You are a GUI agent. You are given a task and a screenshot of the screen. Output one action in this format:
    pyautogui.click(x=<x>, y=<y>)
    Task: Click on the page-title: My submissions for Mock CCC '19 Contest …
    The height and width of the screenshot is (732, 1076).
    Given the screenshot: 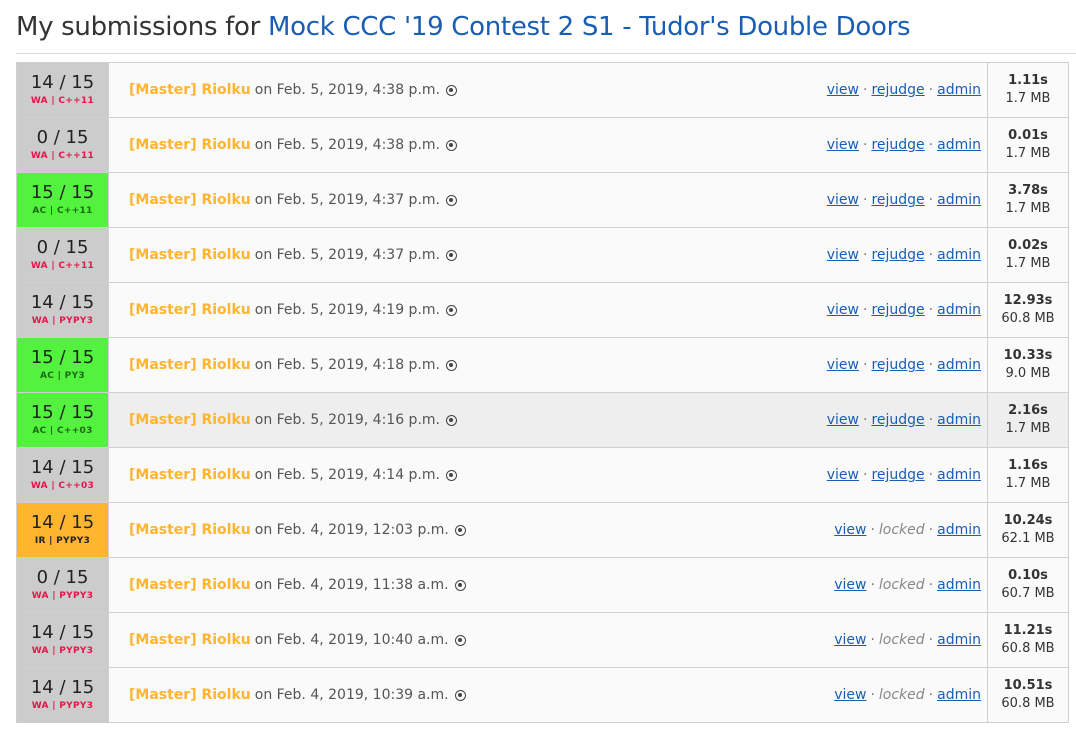 What is the action you would take?
    pyautogui.click(x=463, y=27)
    